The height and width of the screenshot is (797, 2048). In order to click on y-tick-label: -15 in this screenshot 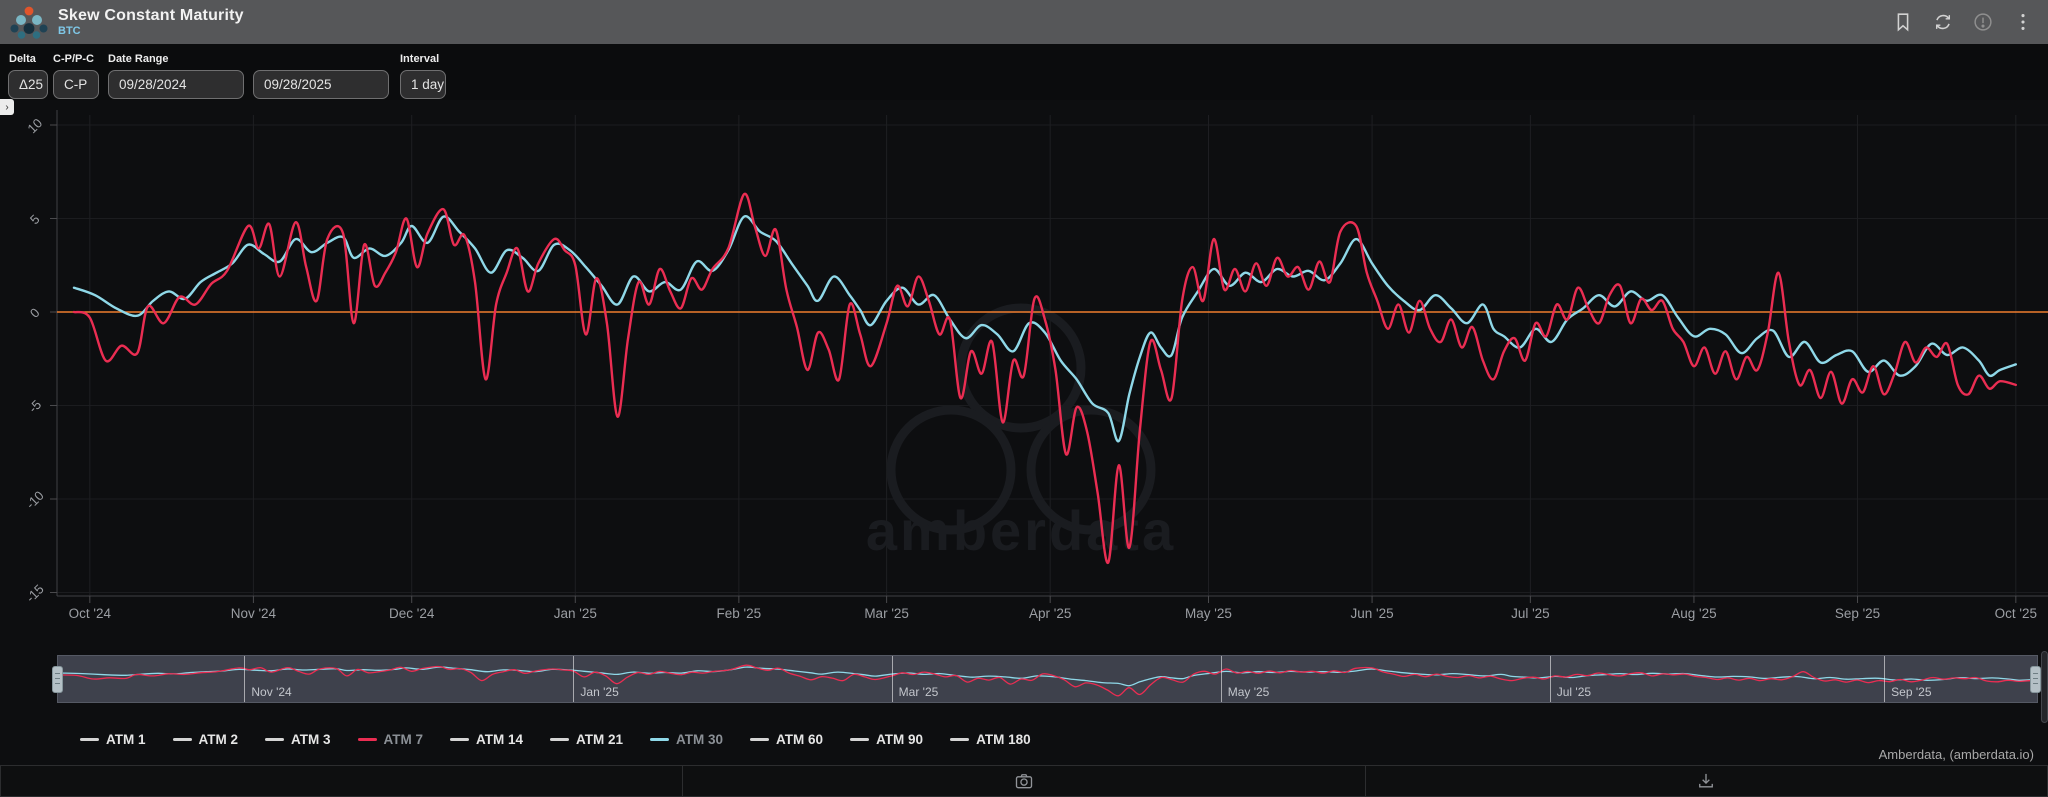, I will do `click(35, 593)`.